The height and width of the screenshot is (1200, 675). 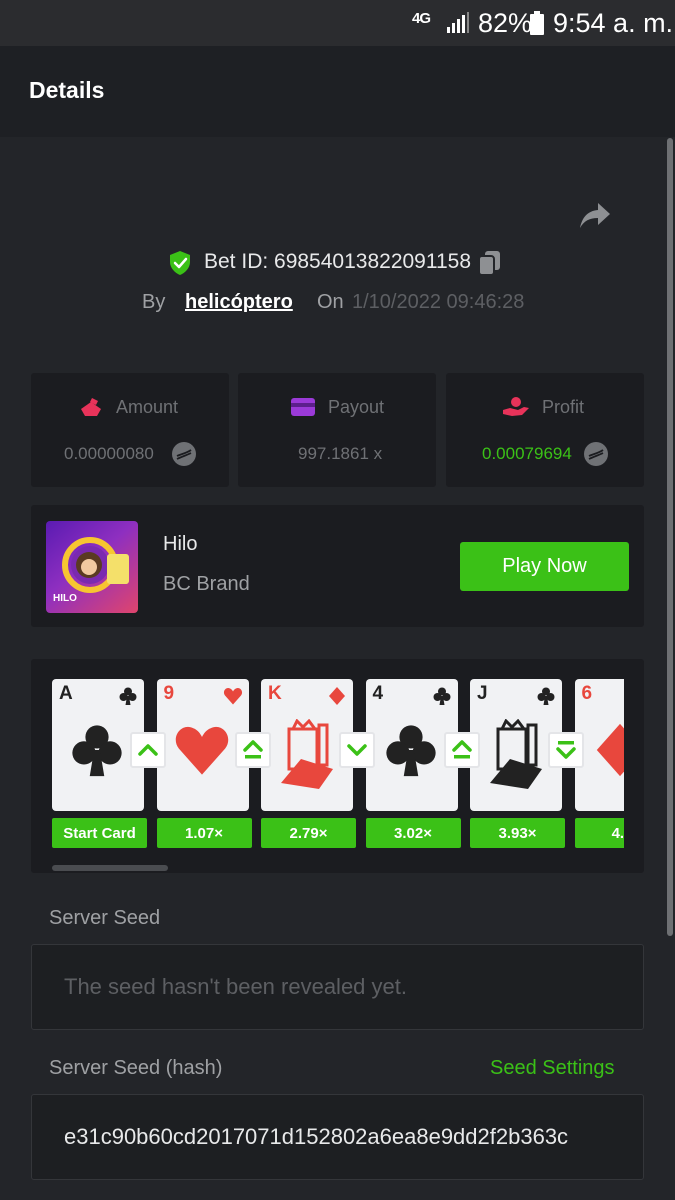 What do you see at coordinates (130, 430) in the screenshot?
I see `amount-stat: Amount 0.00000080` at bounding box center [130, 430].